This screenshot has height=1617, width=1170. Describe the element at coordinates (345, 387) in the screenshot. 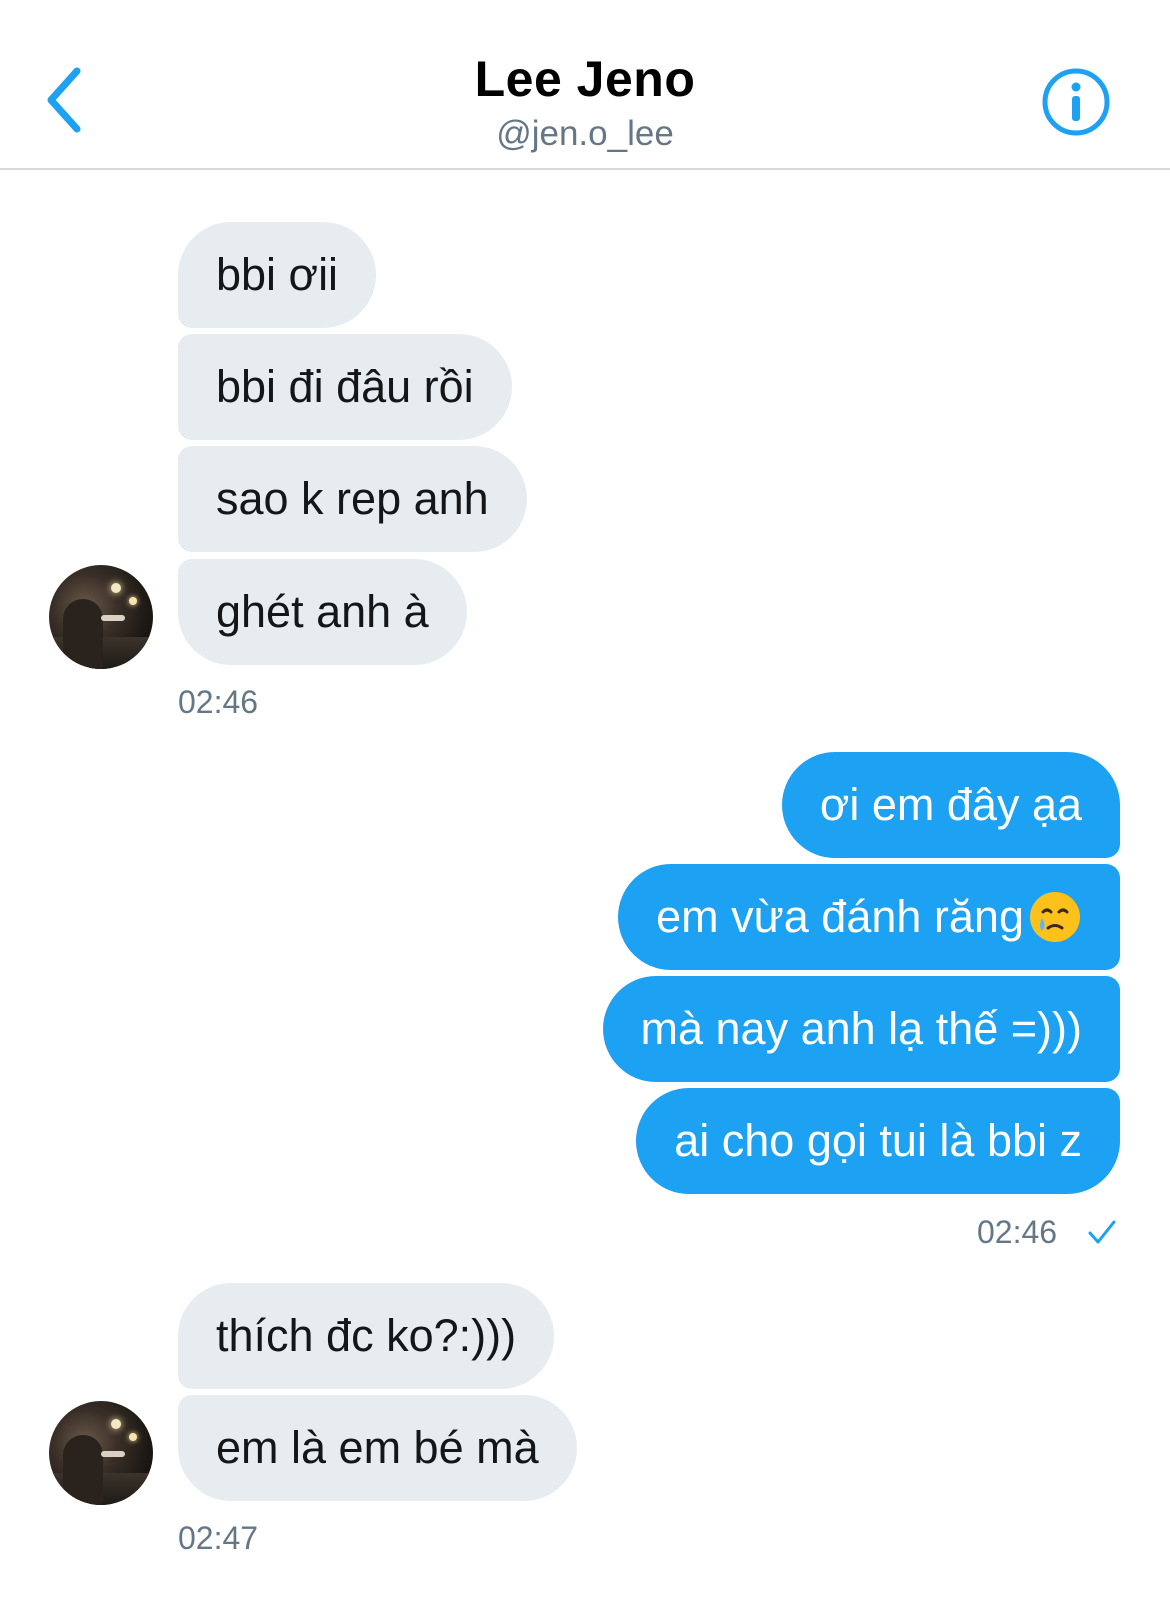

I see `incoming-message: bbi đi đâu rồi` at that location.